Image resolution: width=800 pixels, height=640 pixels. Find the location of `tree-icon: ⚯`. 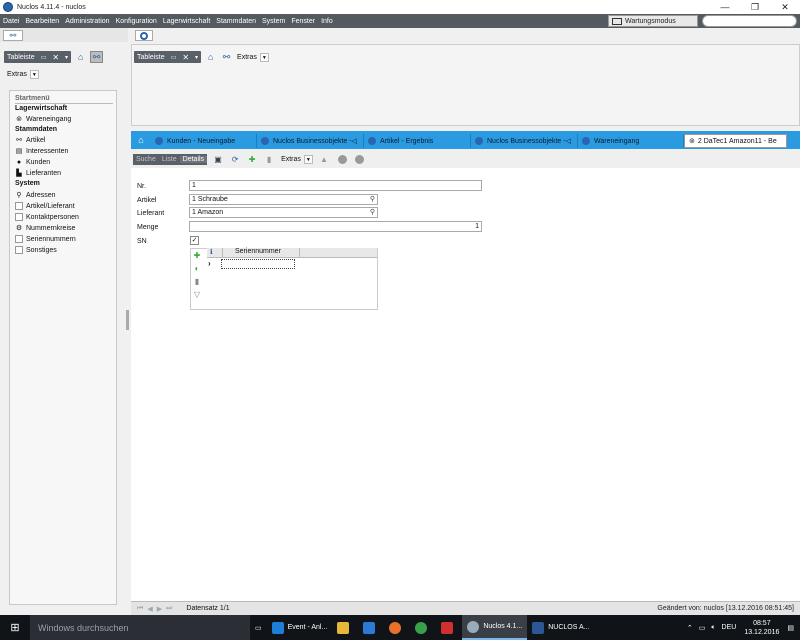

tree-icon: ⚯ is located at coordinates (19, 140).